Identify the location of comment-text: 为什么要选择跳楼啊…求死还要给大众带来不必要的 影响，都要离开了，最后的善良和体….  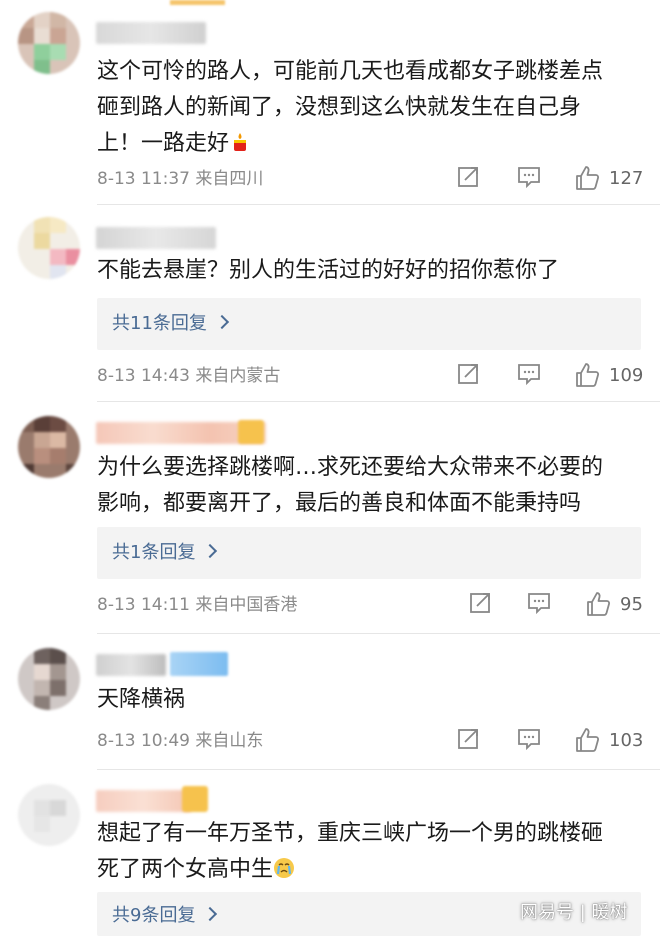
(350, 485).